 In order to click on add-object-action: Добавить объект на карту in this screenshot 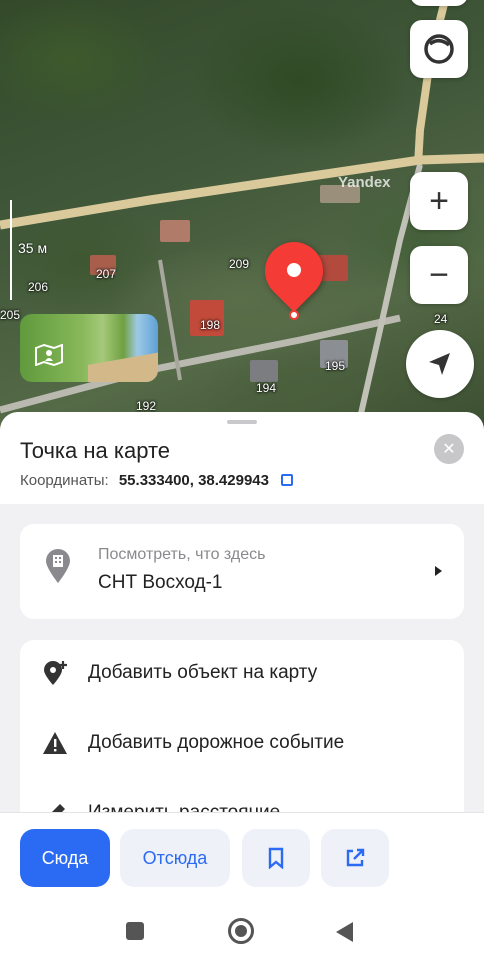, I will do `click(242, 675)`.